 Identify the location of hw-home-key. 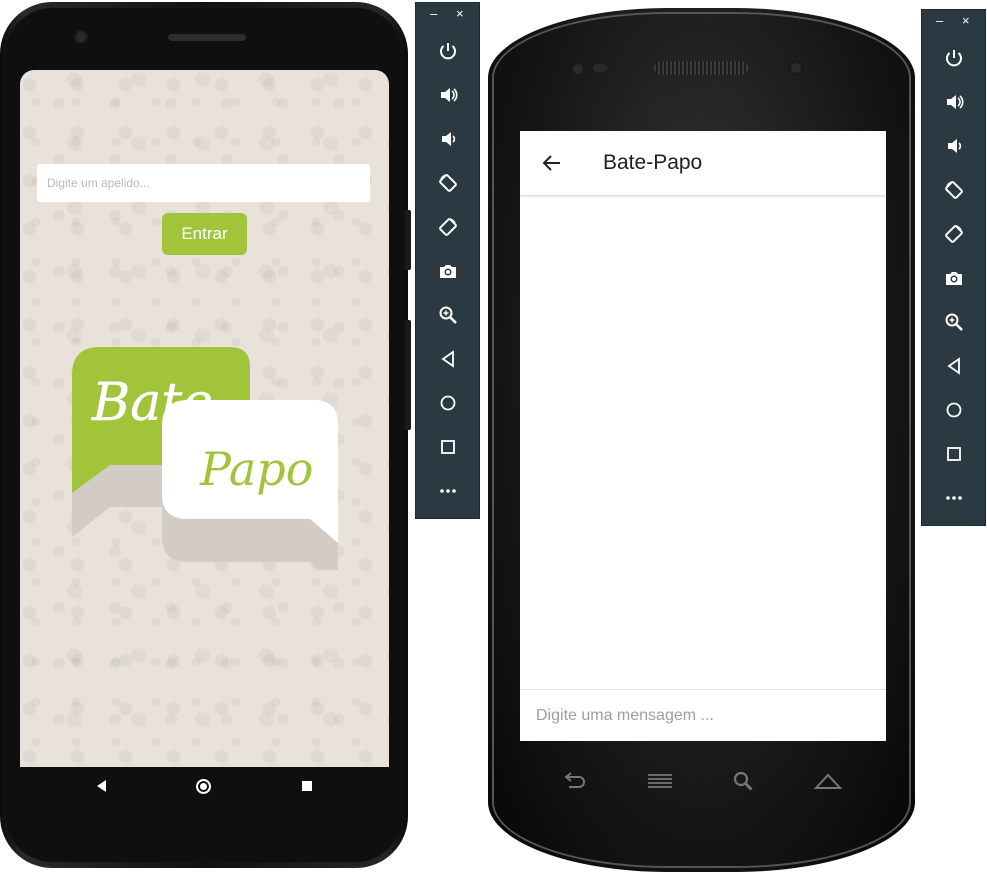
(828, 781).